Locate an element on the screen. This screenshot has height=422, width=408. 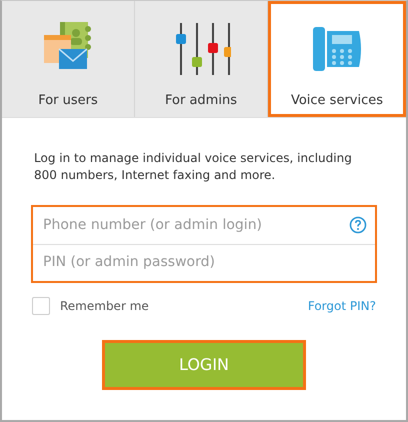
tab: Voice services is located at coordinates (337, 59).